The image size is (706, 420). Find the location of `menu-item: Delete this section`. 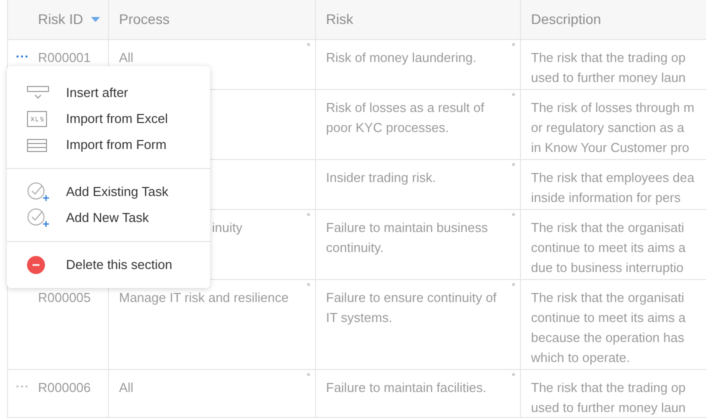

menu-item: Delete this section is located at coordinates (108, 265).